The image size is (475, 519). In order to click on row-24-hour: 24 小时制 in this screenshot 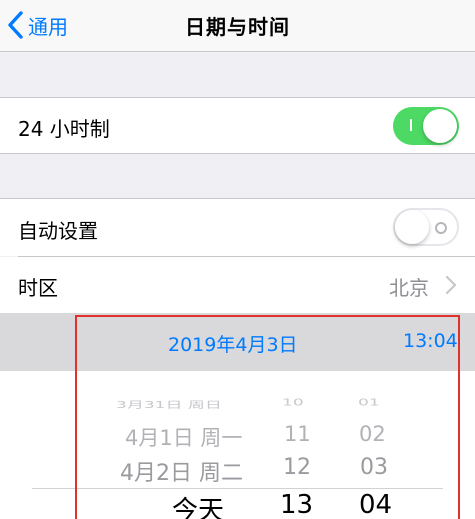, I will do `click(237, 125)`.